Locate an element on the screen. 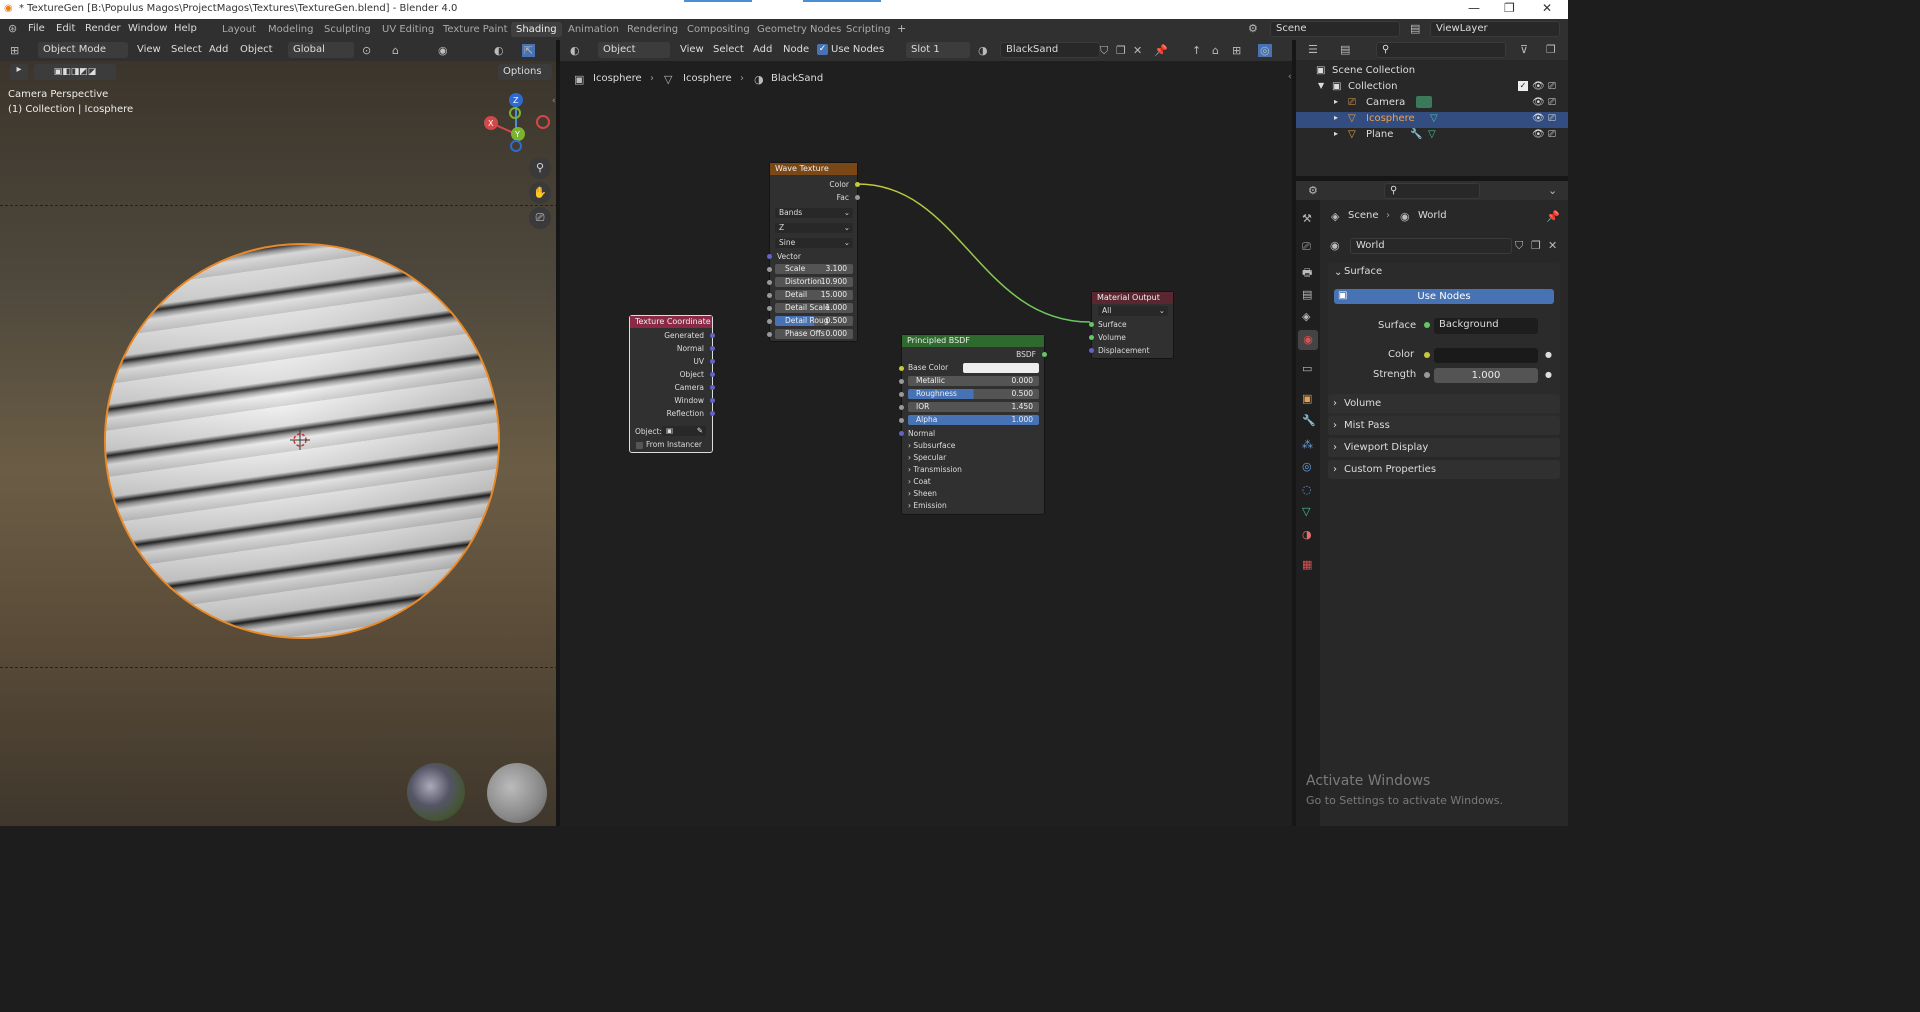 Image resolution: width=1920 pixels, height=1012 pixels. output-color-socket is located at coordinates (857, 184).